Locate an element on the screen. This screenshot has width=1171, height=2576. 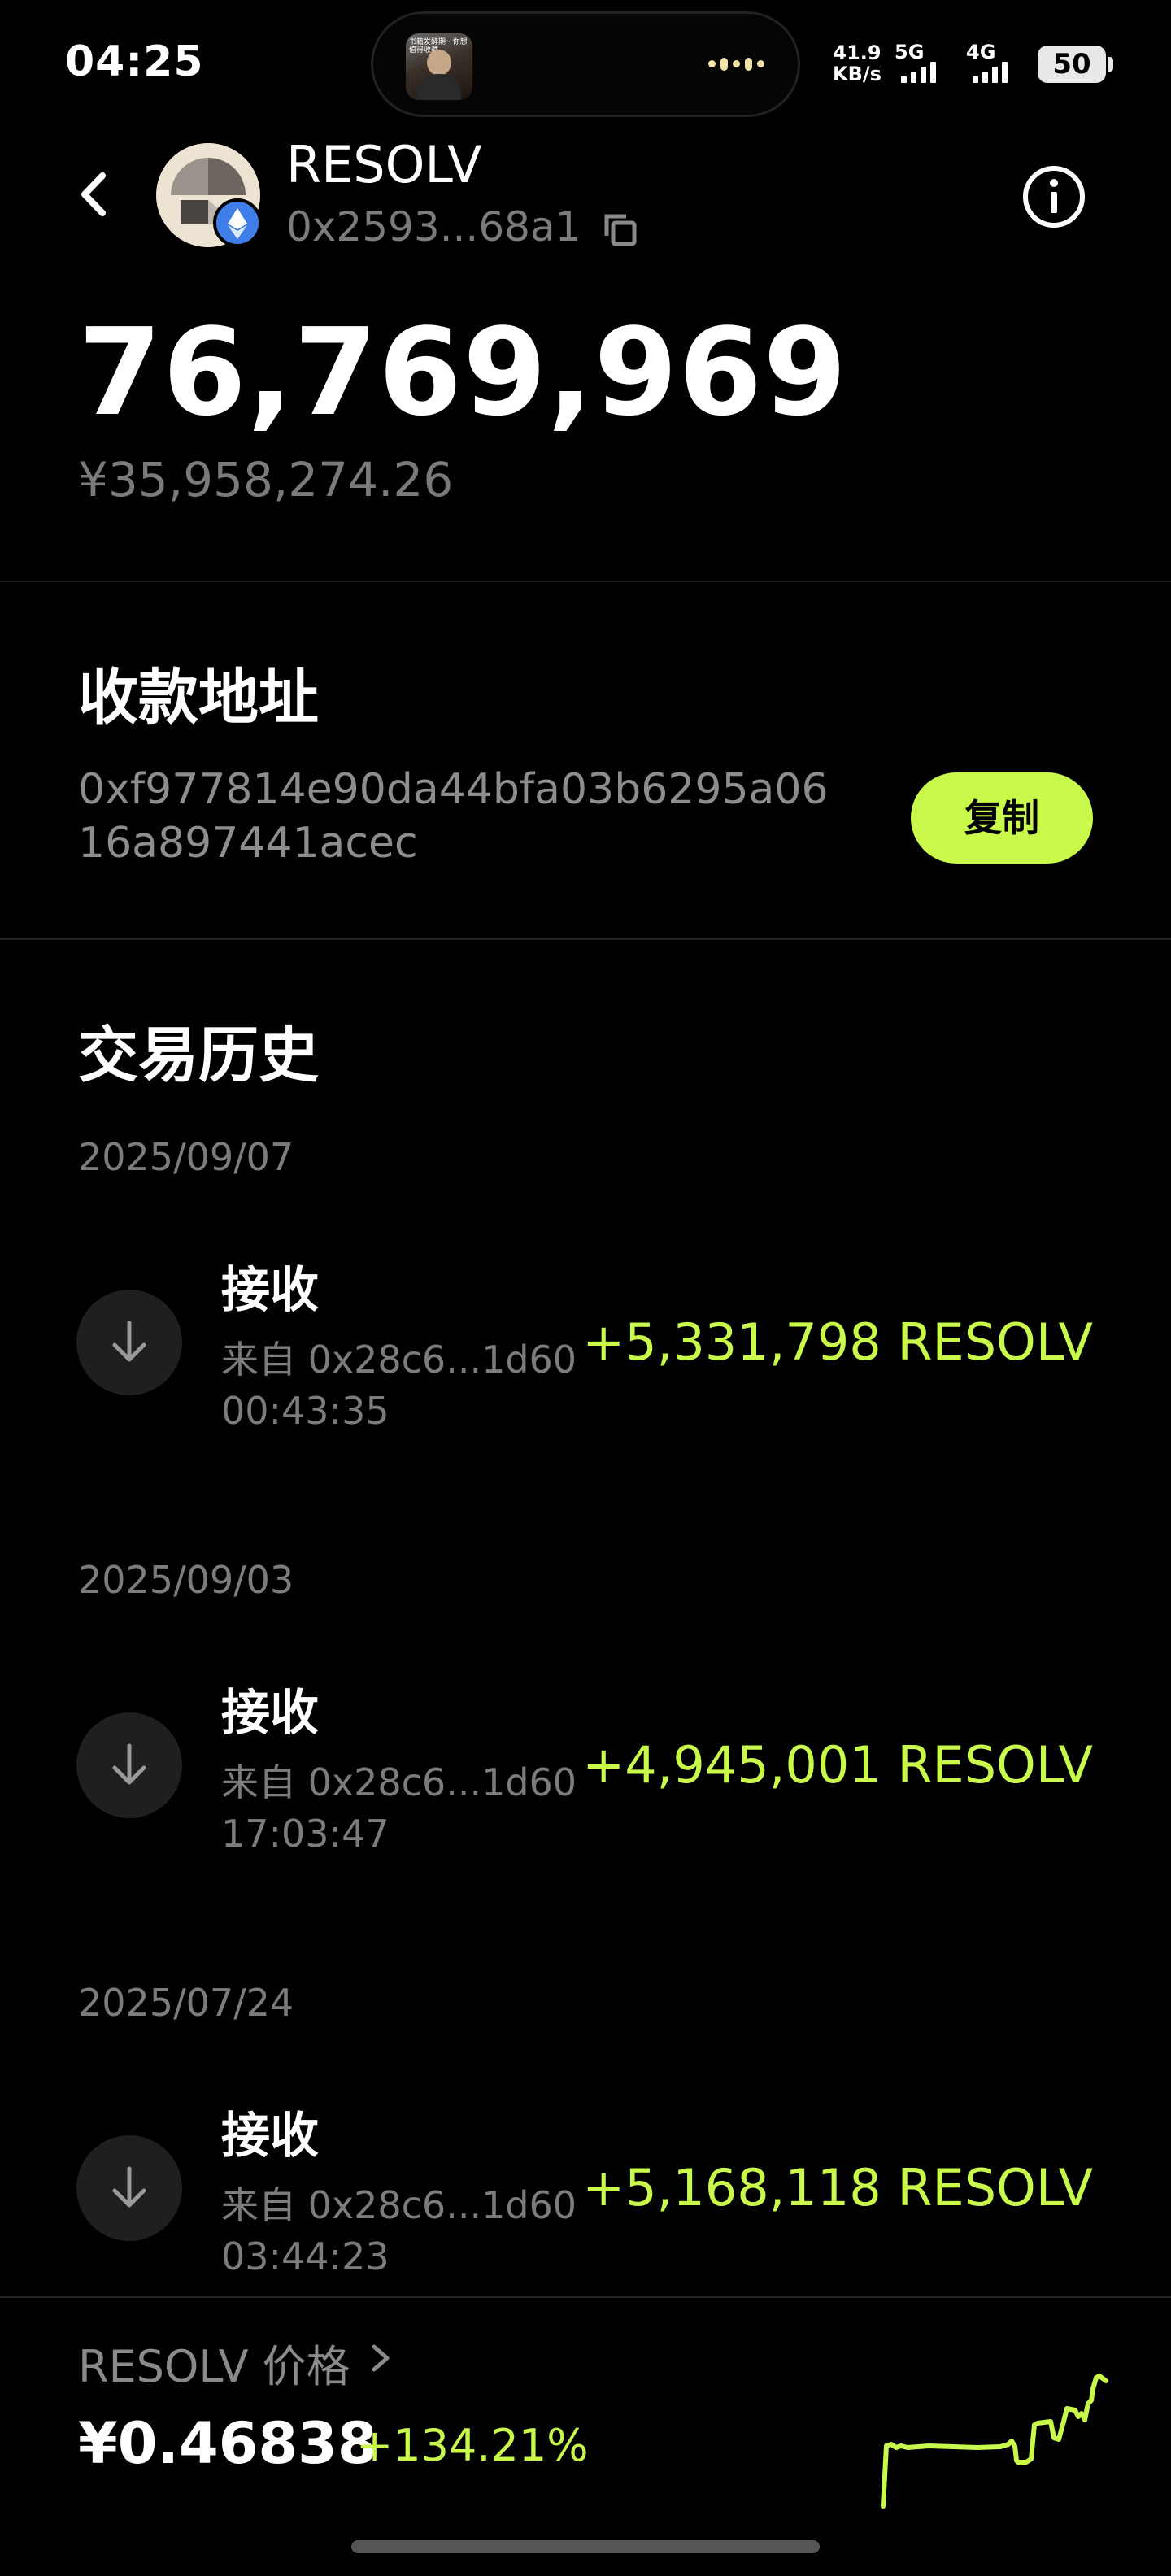
chevron-left-icon is located at coordinates (93, 194).